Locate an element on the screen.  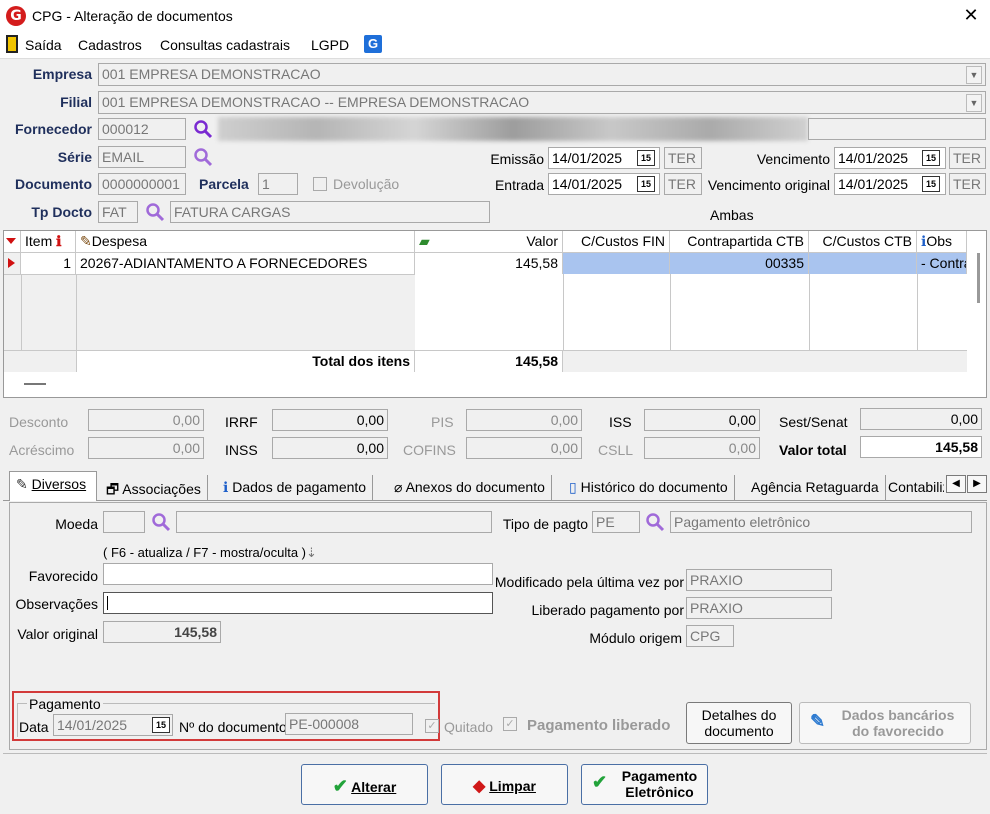
venc-original-calendar-icon: 15 is located at coordinates (931, 184).